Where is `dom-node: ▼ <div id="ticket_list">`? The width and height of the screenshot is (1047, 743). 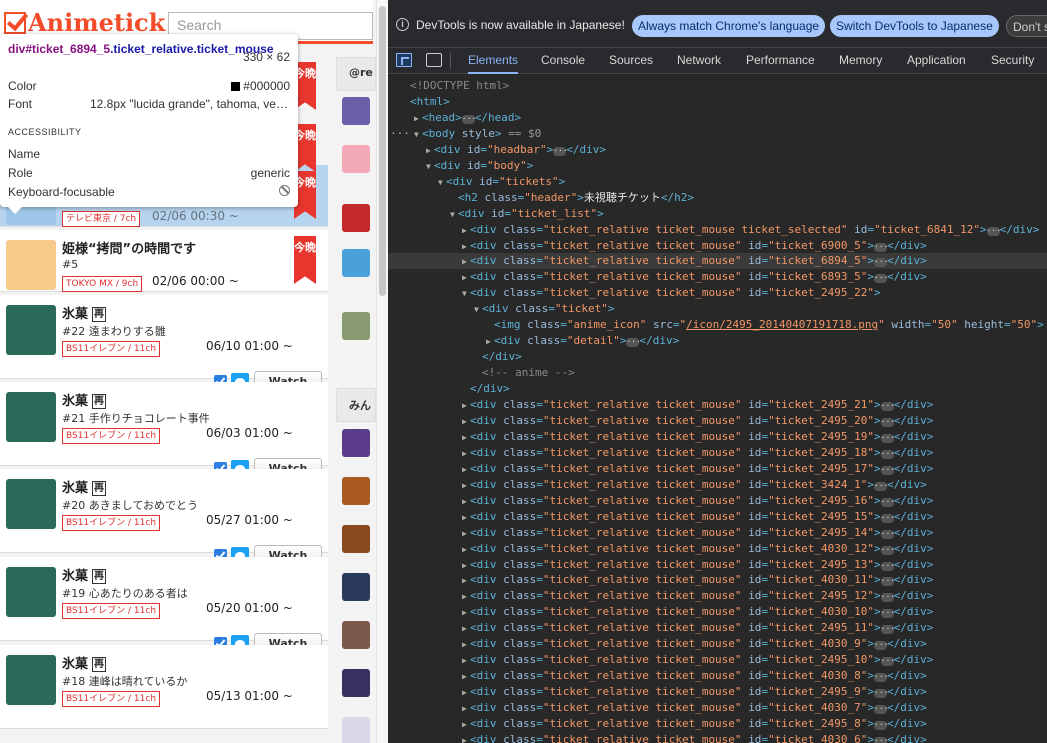
dom-node: ▼ <div id="ticket_list"> is located at coordinates (717, 214).